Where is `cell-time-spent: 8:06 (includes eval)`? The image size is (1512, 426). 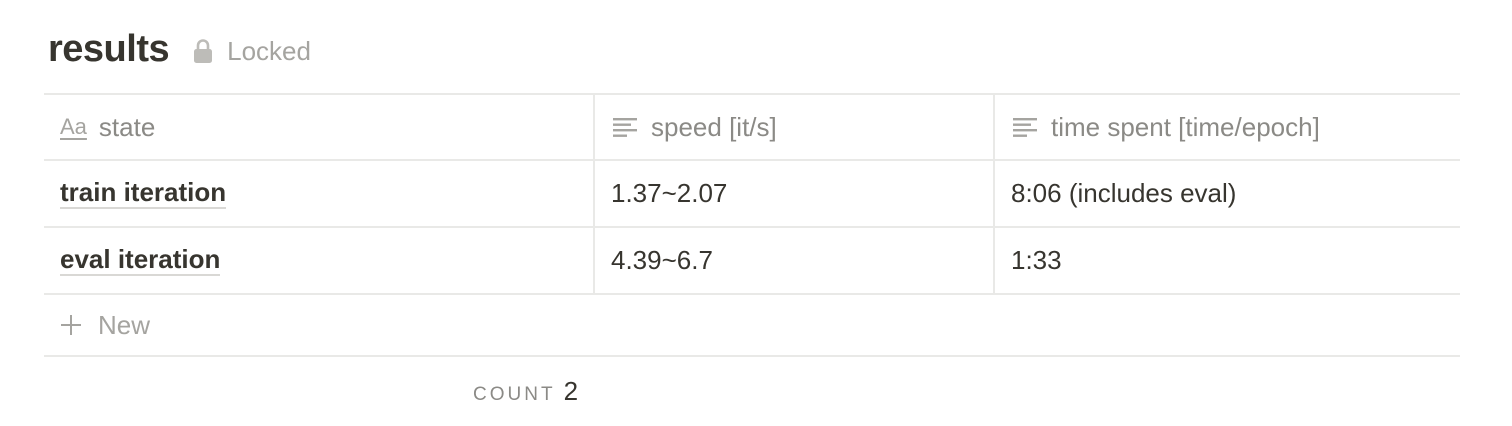
cell-time-spent: 8:06 (includes eval) is located at coordinates (1227, 193).